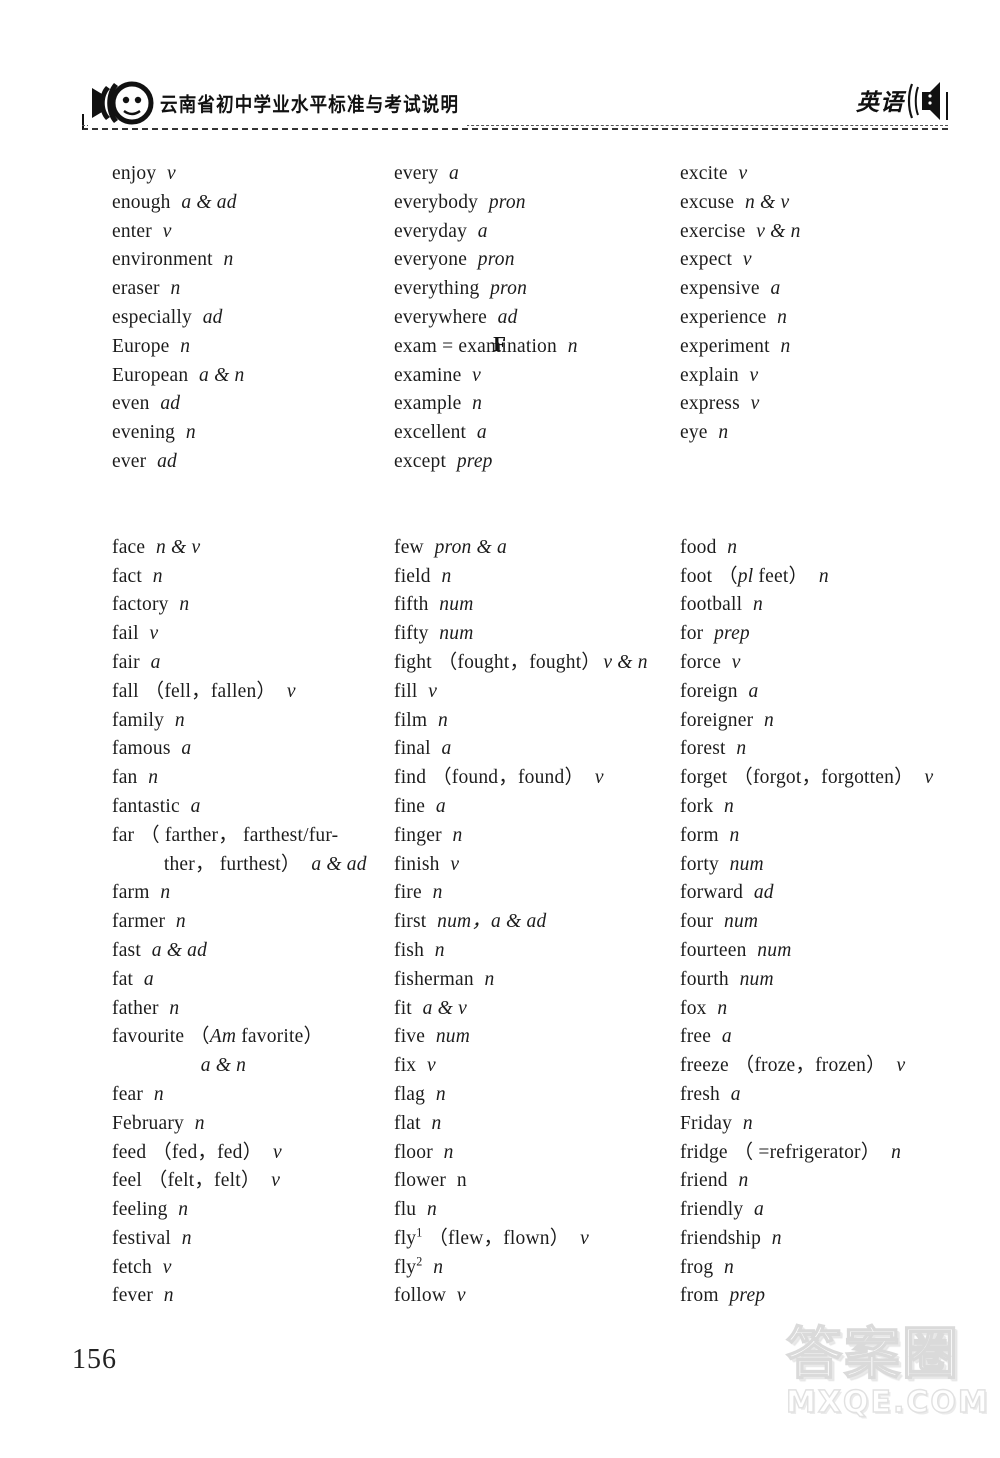 Image resolution: width=1000 pixels, height=1458 pixels. I want to click on wordlist-entry: enter v, so click(257, 232).